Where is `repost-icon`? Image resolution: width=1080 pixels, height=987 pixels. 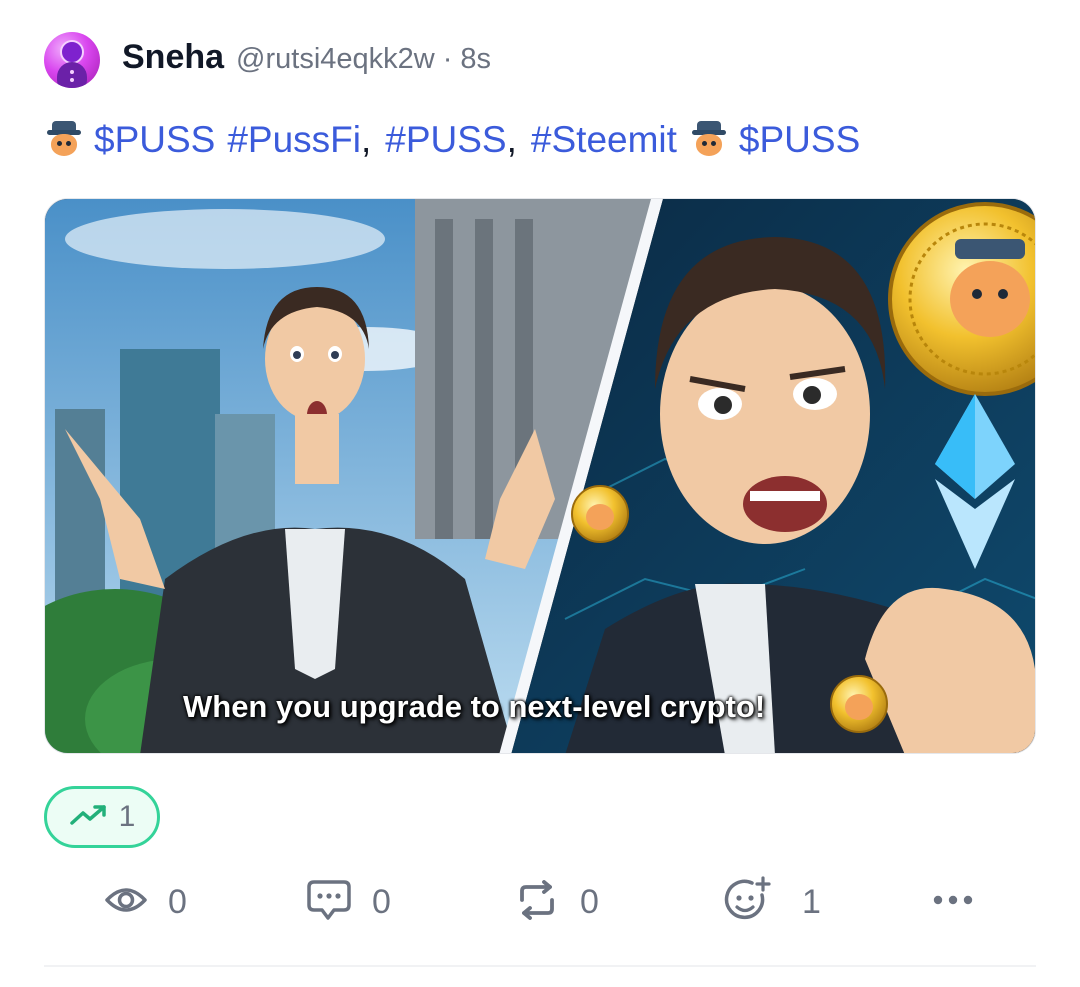 repost-icon is located at coordinates (537, 902).